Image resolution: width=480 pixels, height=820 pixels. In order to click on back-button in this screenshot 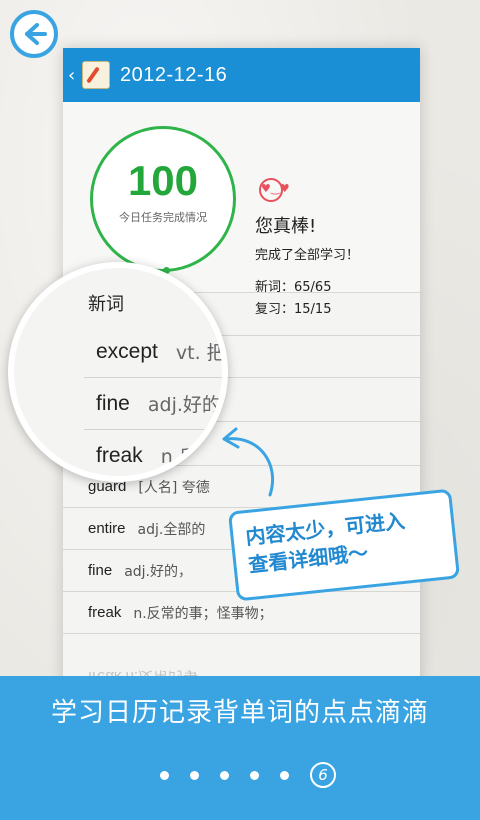, I will do `click(34, 34)`.